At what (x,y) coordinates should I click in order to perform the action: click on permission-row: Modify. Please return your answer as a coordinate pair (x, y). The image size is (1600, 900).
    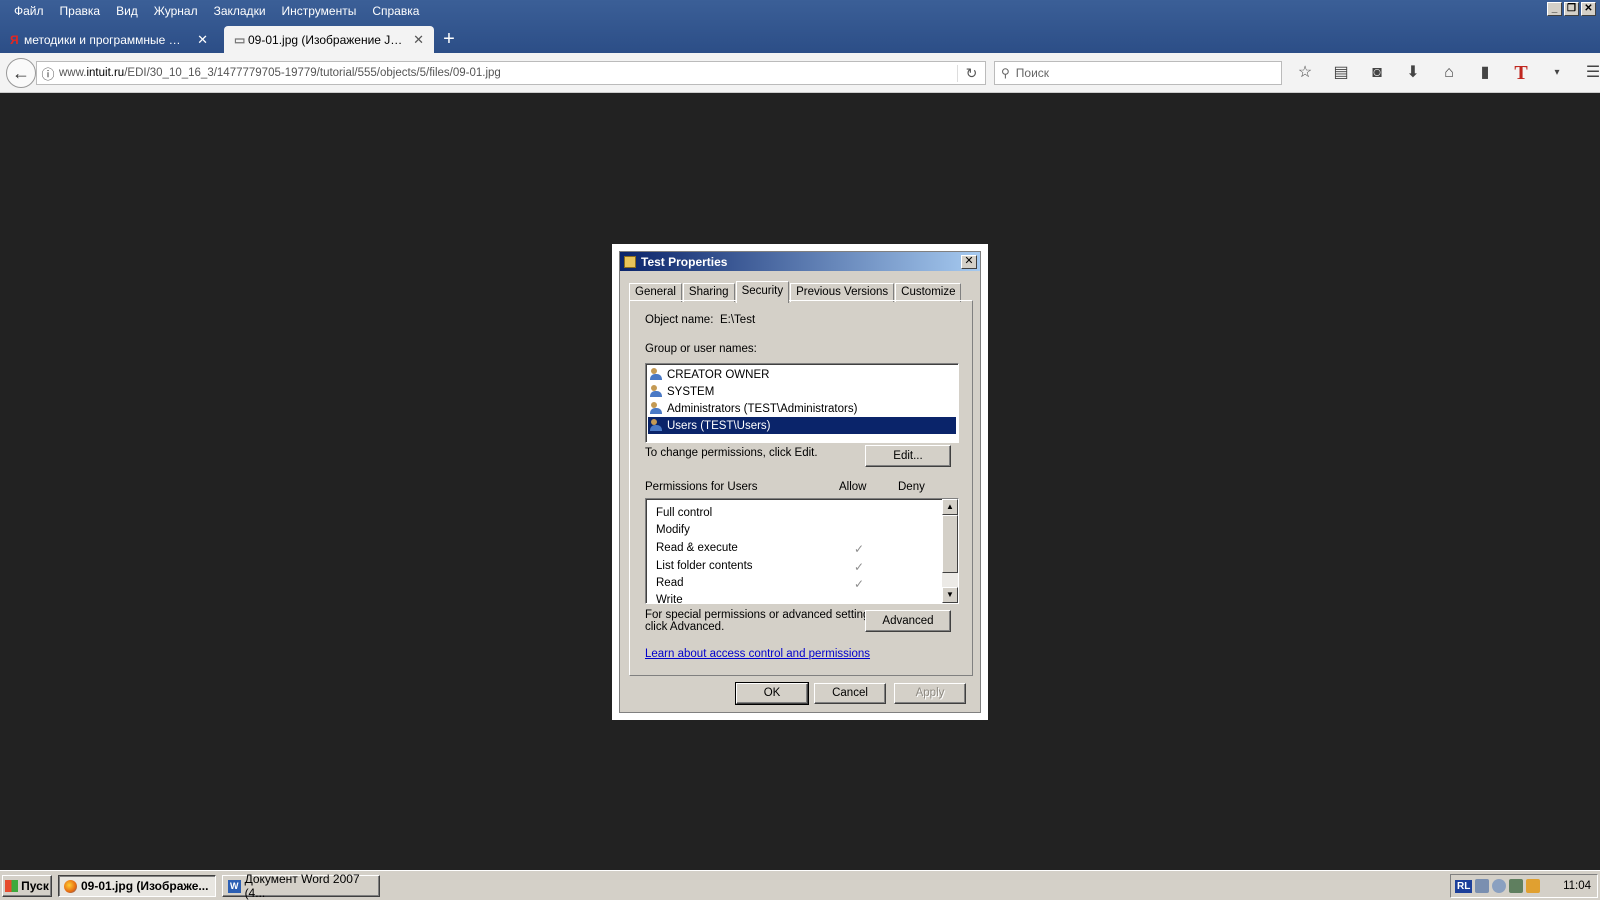
    Looking at the image, I should click on (673, 530).